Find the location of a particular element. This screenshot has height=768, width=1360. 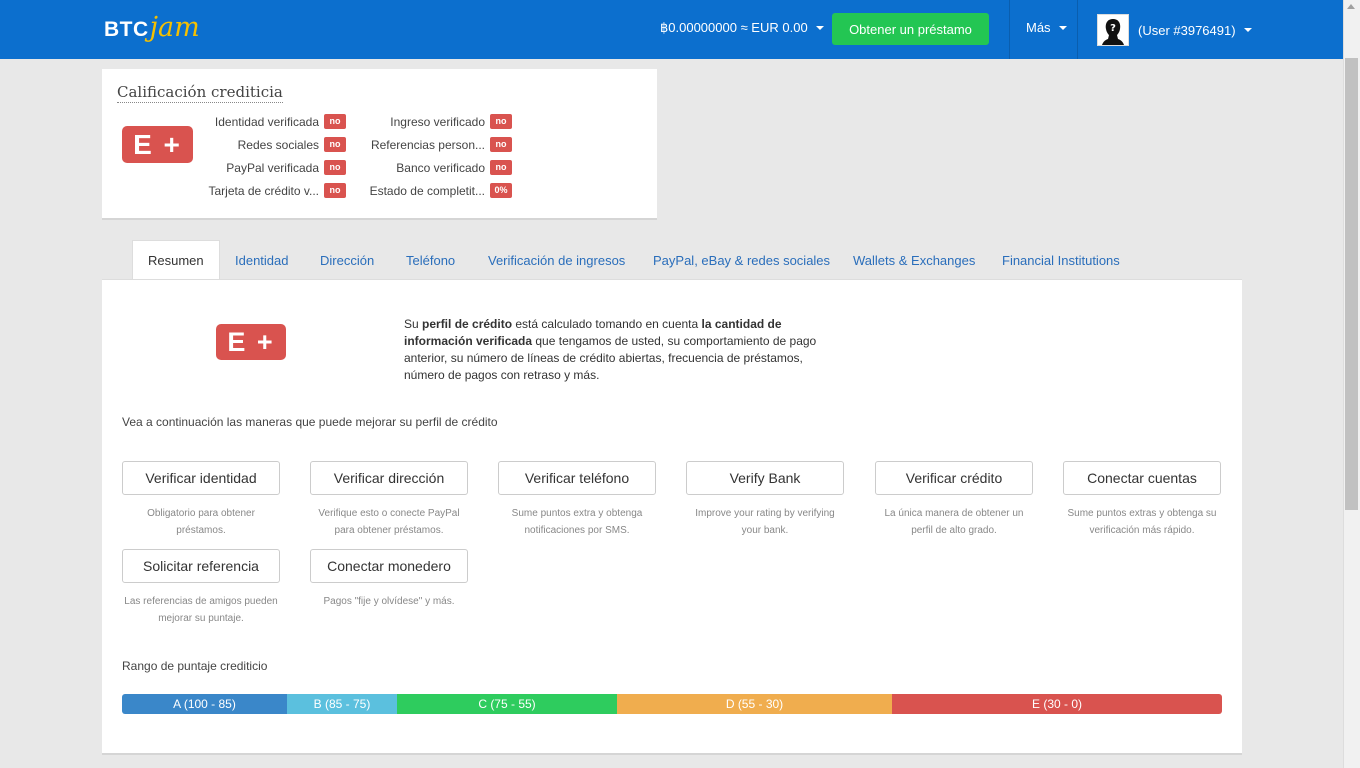

tab-resumen: Resumen is located at coordinates (176, 260).